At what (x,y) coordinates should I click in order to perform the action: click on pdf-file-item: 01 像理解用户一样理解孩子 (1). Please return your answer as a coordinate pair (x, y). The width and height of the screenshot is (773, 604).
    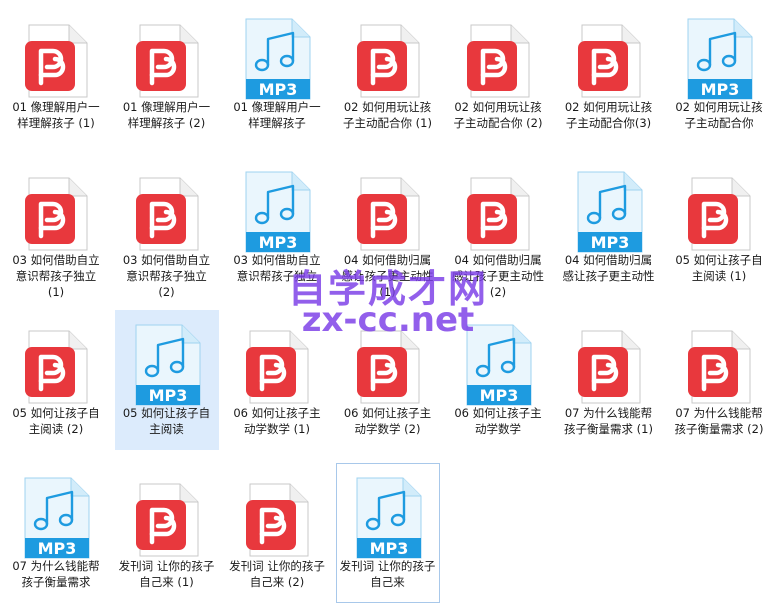
    Looking at the image, I should click on (56, 74).